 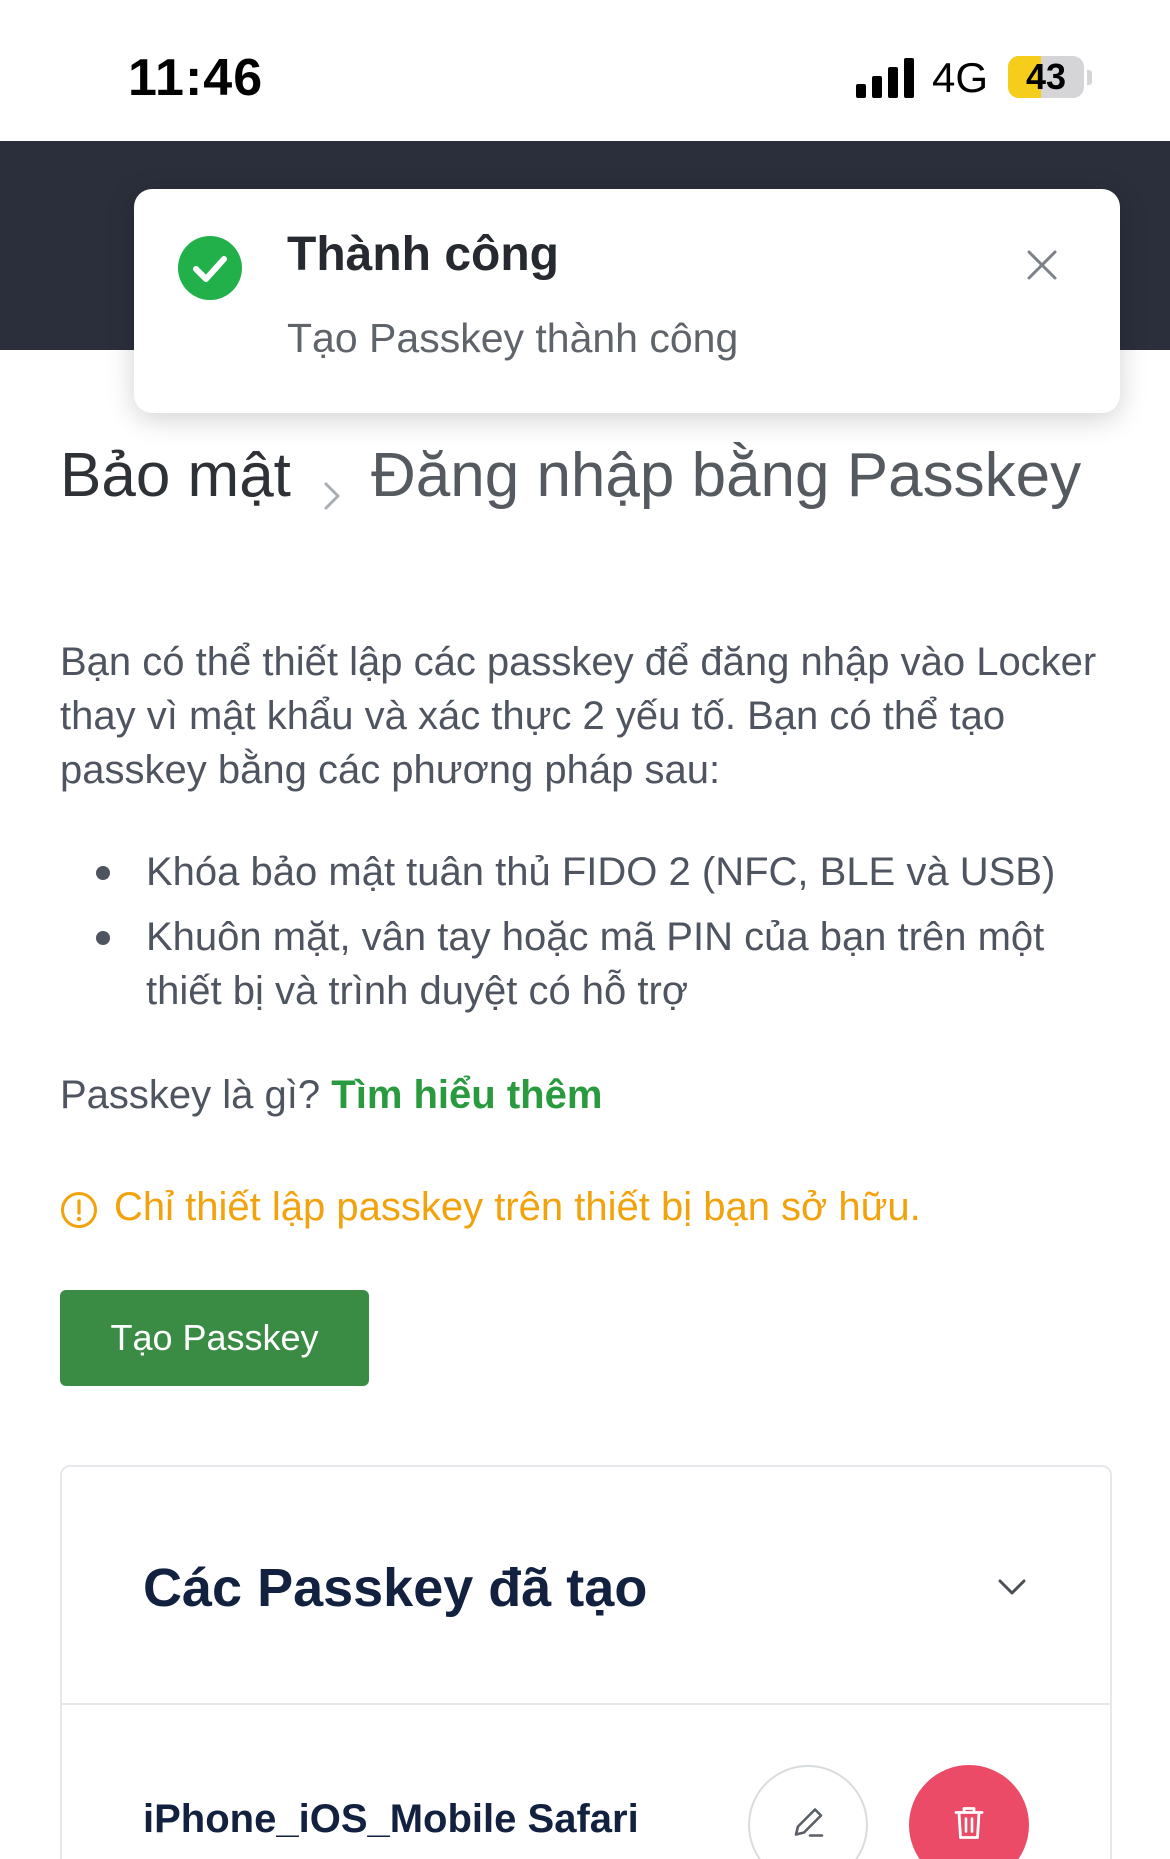 What do you see at coordinates (175, 475) in the screenshot?
I see `breadcrumb-security: Bảo mật` at bounding box center [175, 475].